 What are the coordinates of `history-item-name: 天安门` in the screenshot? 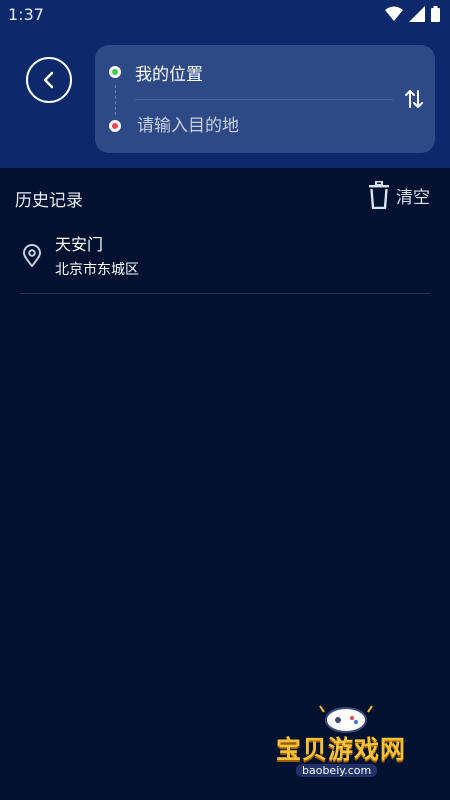 It's located at (79, 244).